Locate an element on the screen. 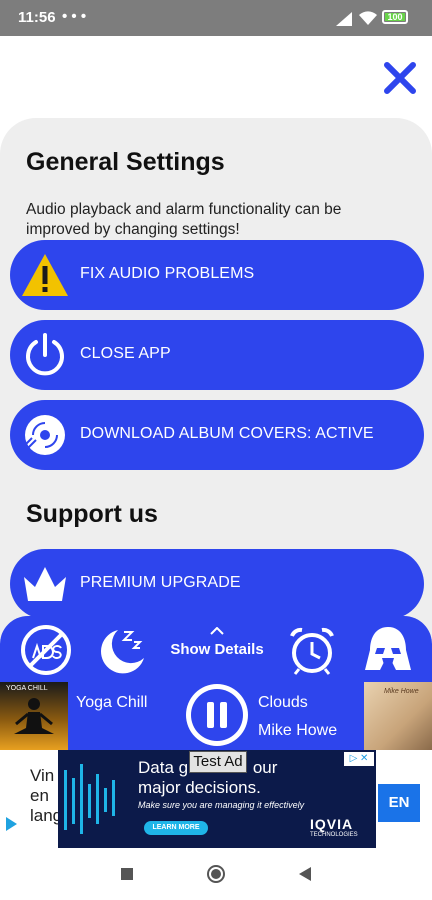  premium-upgrade-label: PREMIUM UPGRADE is located at coordinates (160, 582).